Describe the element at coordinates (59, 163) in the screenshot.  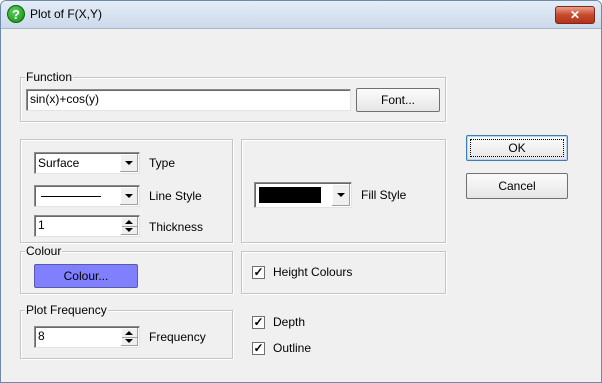
I see `type-combo-value: Surface` at that location.